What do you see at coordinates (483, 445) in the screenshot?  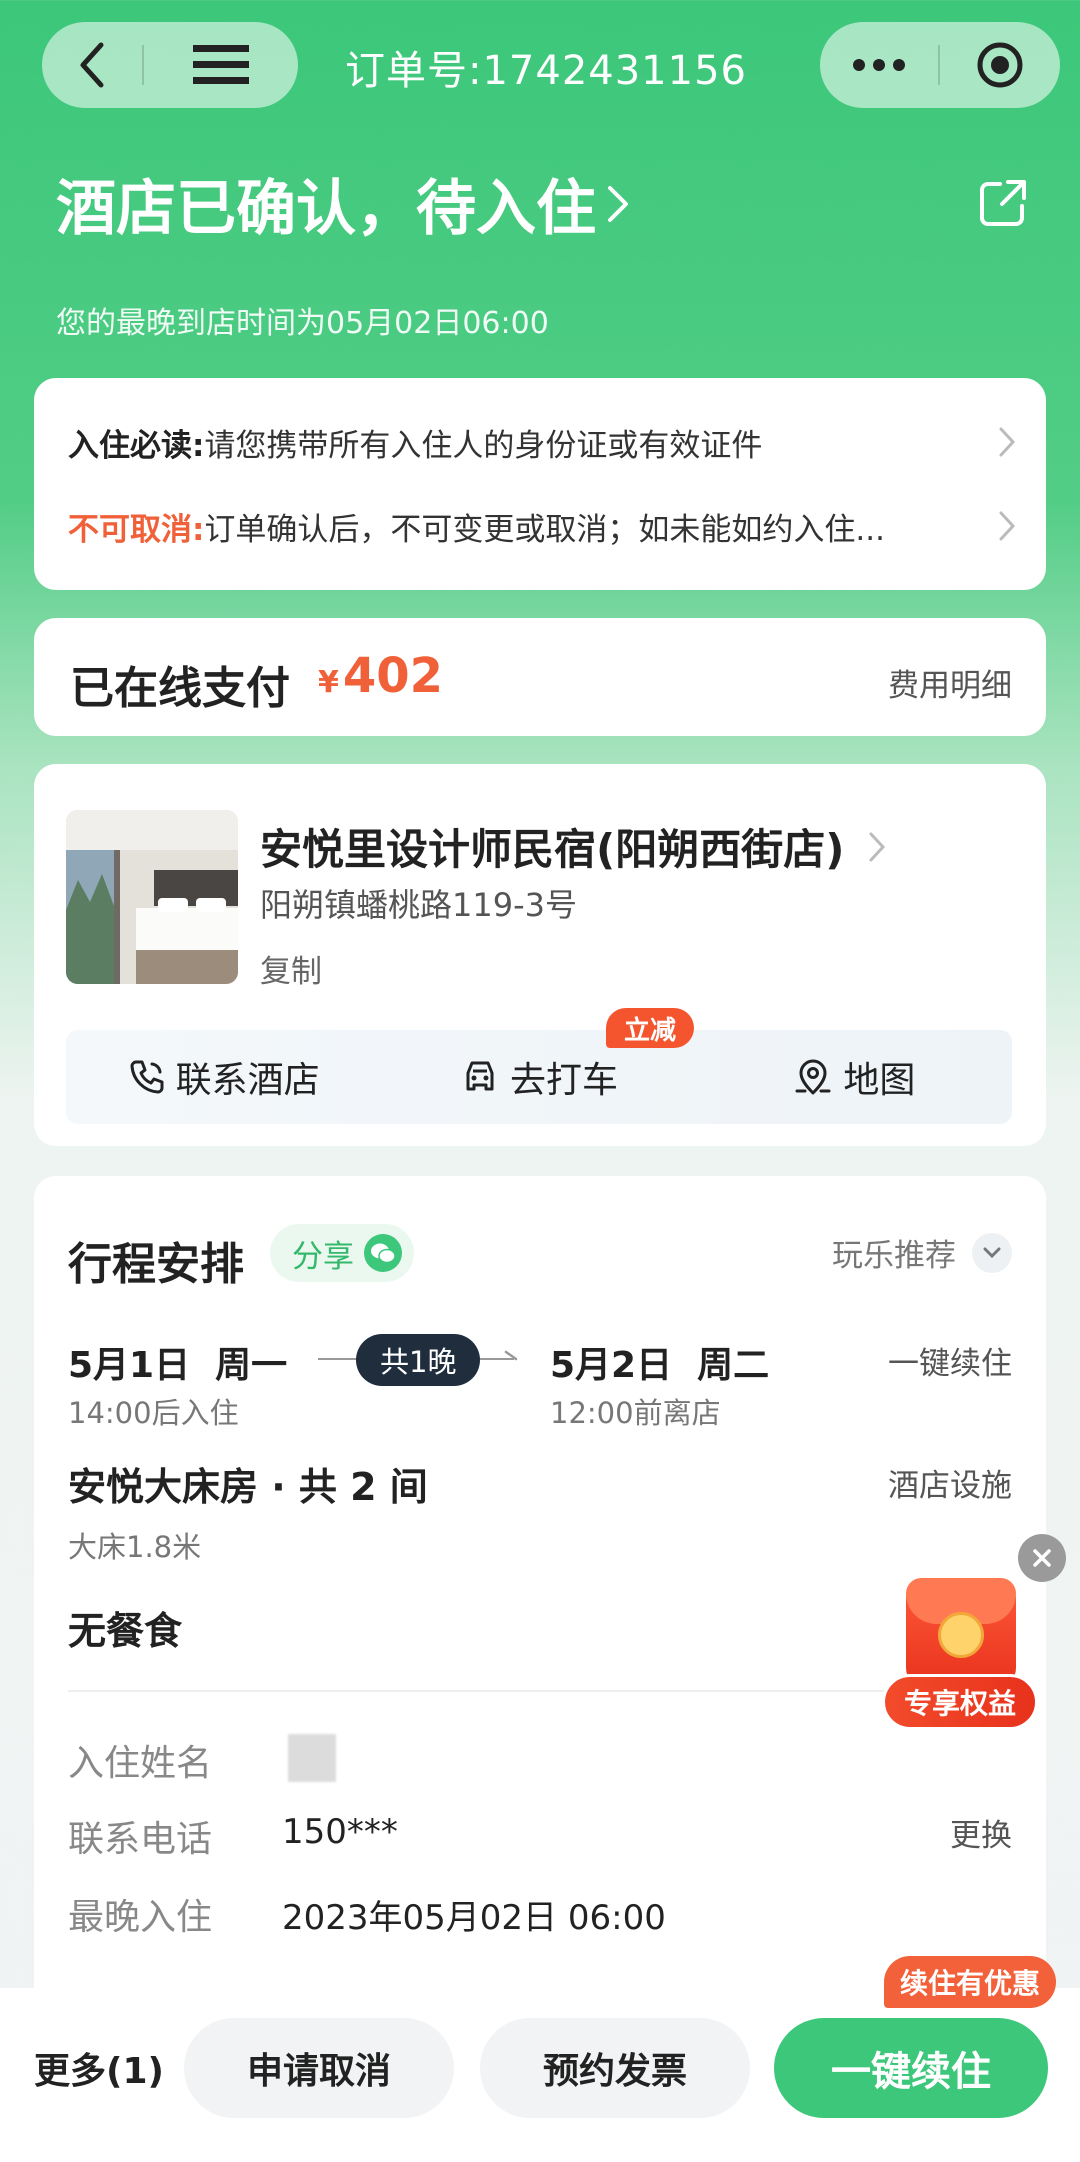 I see `notice-value: 请您携带所有入住人的身份证或有效证件` at bounding box center [483, 445].